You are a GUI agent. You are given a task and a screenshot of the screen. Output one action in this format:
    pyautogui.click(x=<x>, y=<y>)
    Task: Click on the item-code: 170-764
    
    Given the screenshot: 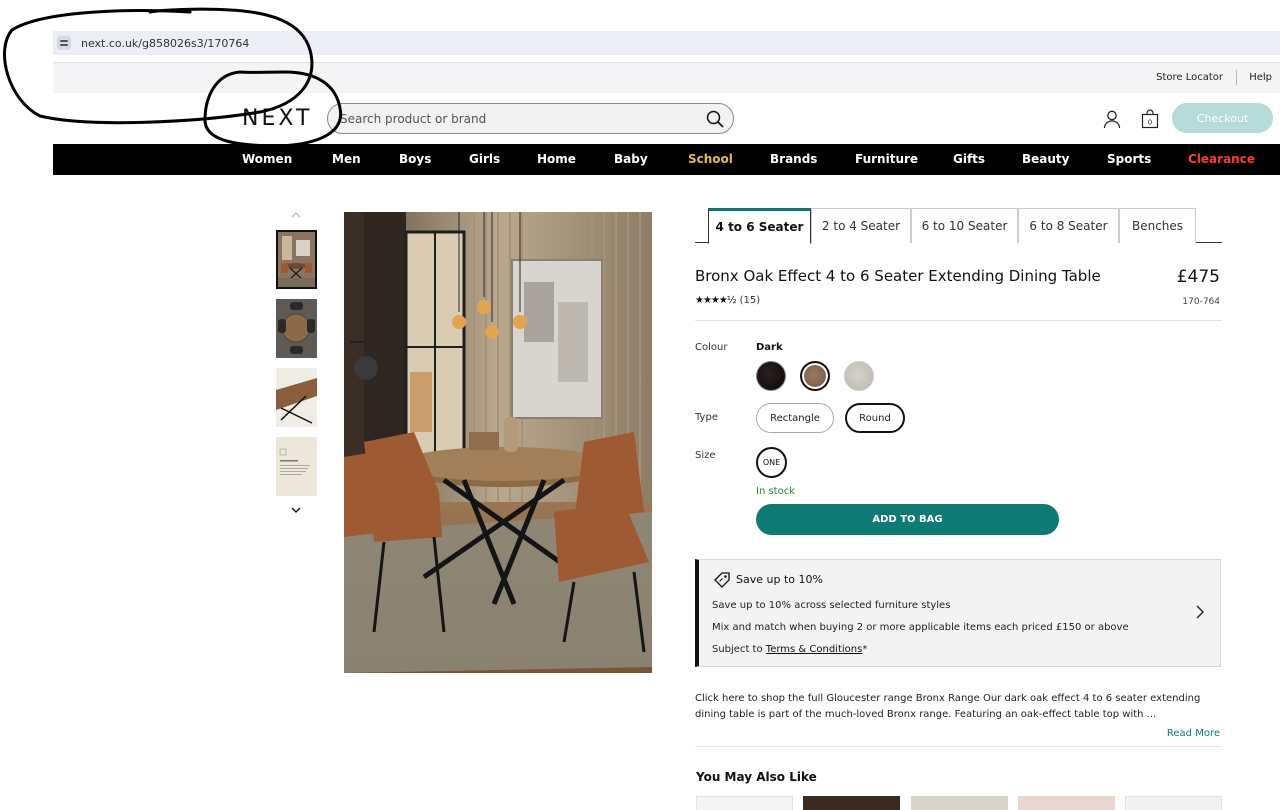 What is the action you would take?
    pyautogui.click(x=1201, y=302)
    